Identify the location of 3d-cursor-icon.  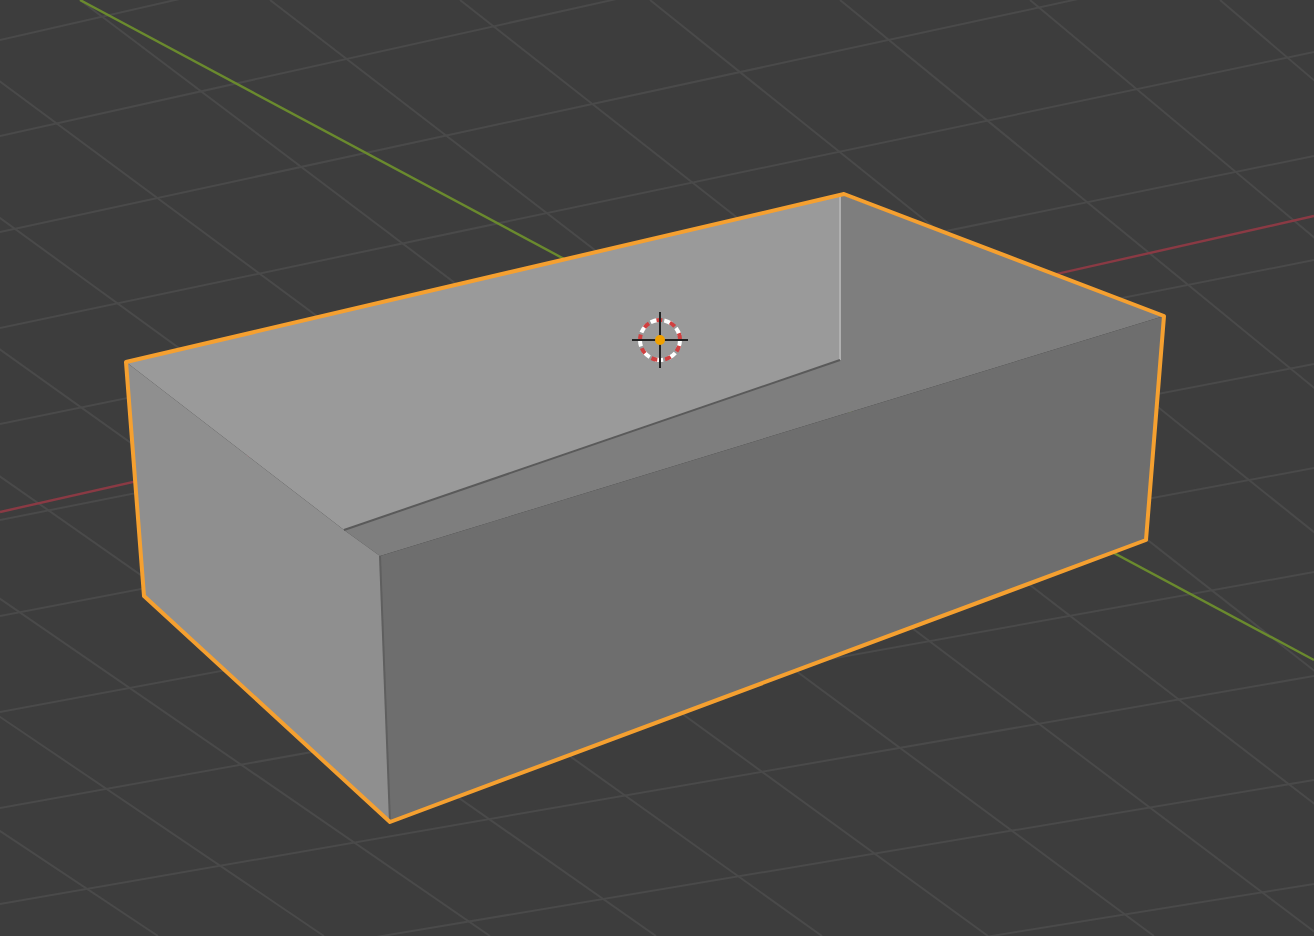
(660, 340).